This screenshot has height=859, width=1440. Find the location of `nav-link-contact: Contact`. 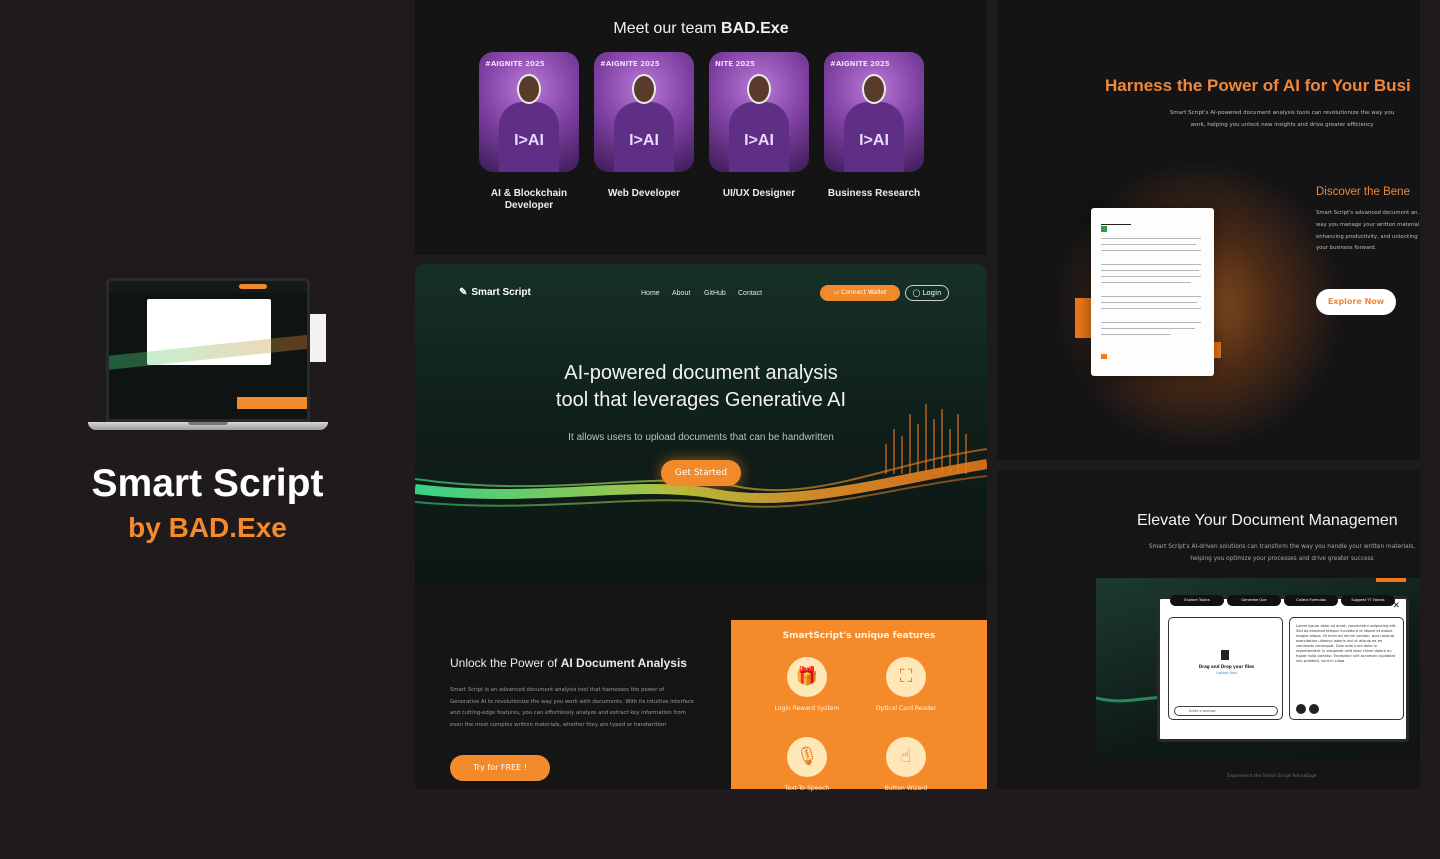

nav-link-contact: Contact is located at coordinates (750, 293).